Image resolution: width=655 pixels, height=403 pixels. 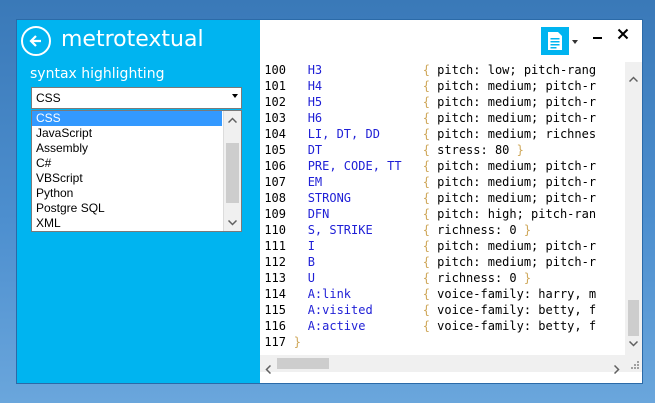 What do you see at coordinates (442, 102) in the screenshot?
I see `code-line: 102 H5 { pitch: medium; pitch-r` at bounding box center [442, 102].